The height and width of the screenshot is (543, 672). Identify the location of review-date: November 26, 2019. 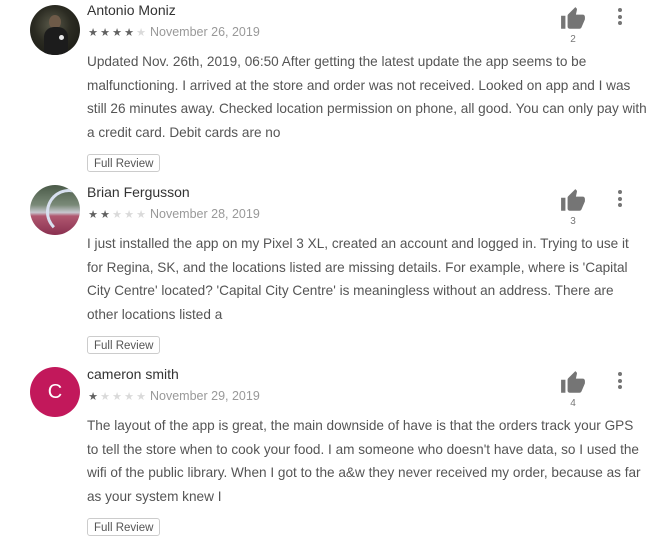
(205, 32).